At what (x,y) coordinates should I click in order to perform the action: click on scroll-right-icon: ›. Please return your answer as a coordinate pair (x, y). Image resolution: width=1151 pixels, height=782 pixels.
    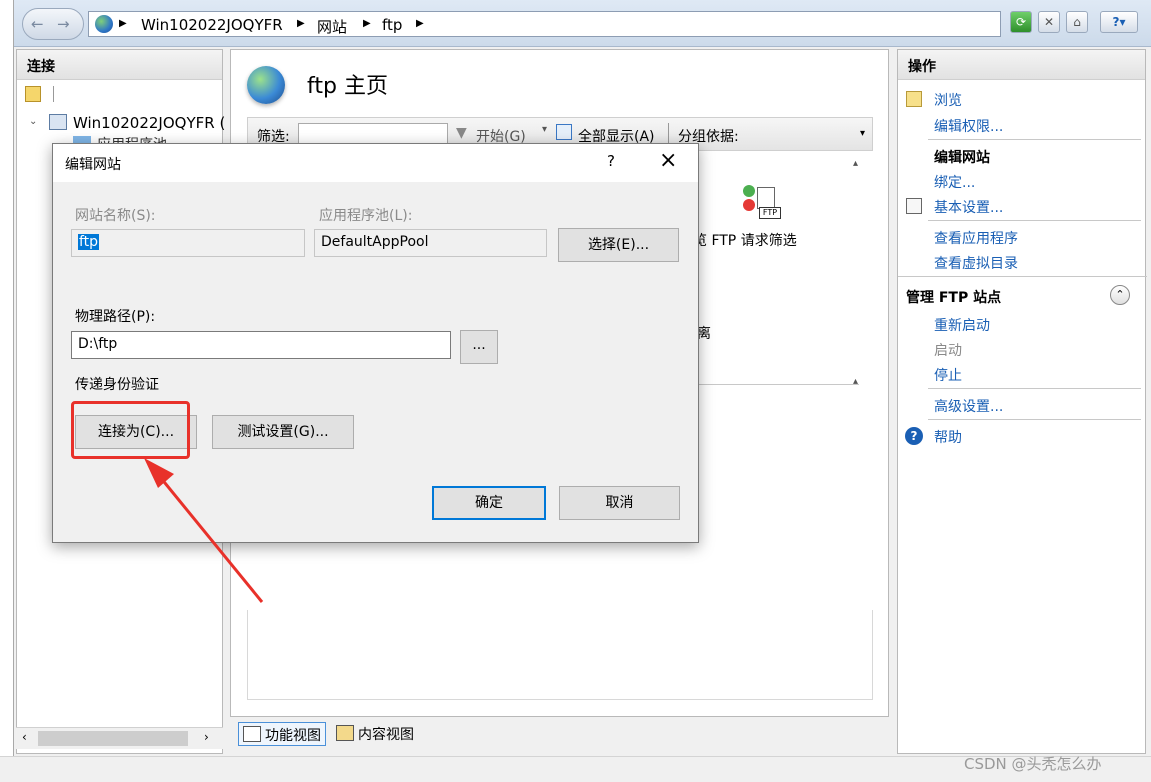
    Looking at the image, I should click on (206, 737).